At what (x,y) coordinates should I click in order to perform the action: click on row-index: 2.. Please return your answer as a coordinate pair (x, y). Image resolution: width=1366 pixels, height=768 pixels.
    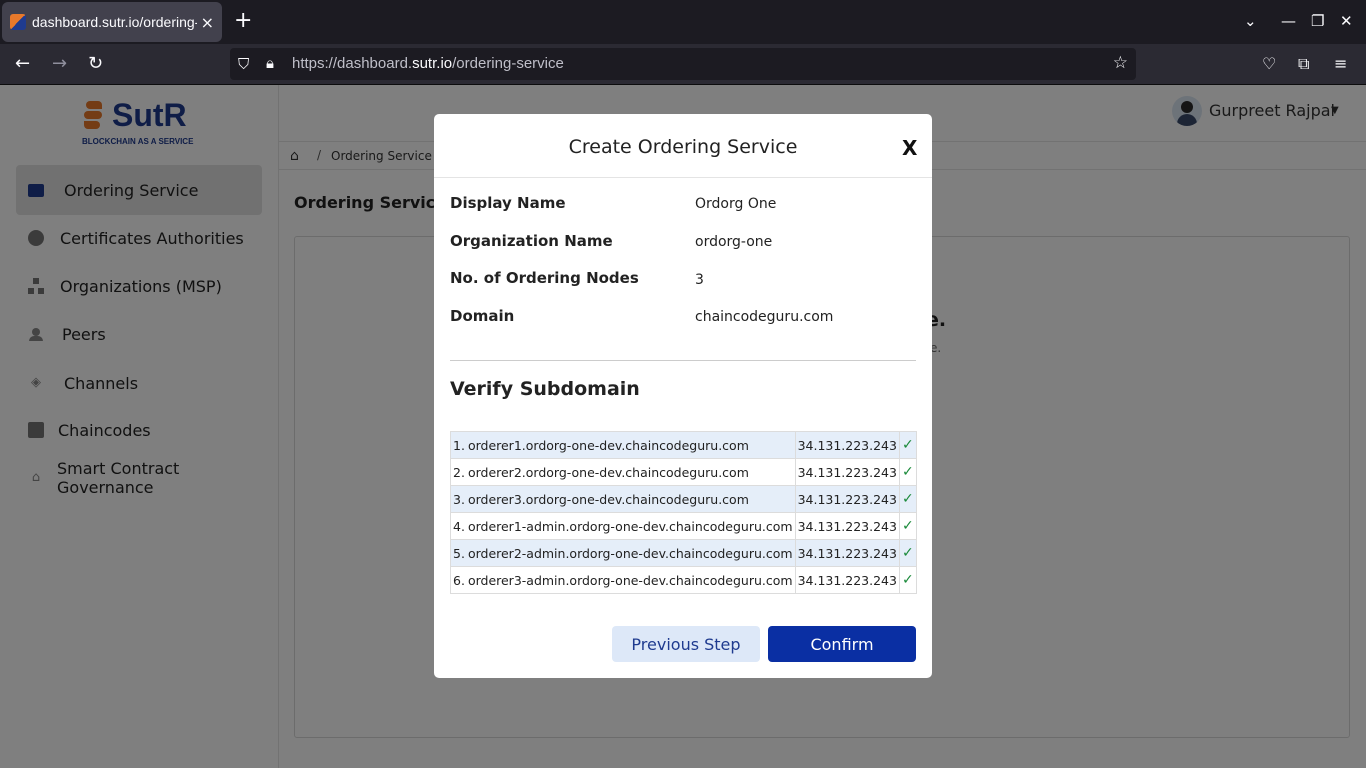
    Looking at the image, I should click on (457, 472).